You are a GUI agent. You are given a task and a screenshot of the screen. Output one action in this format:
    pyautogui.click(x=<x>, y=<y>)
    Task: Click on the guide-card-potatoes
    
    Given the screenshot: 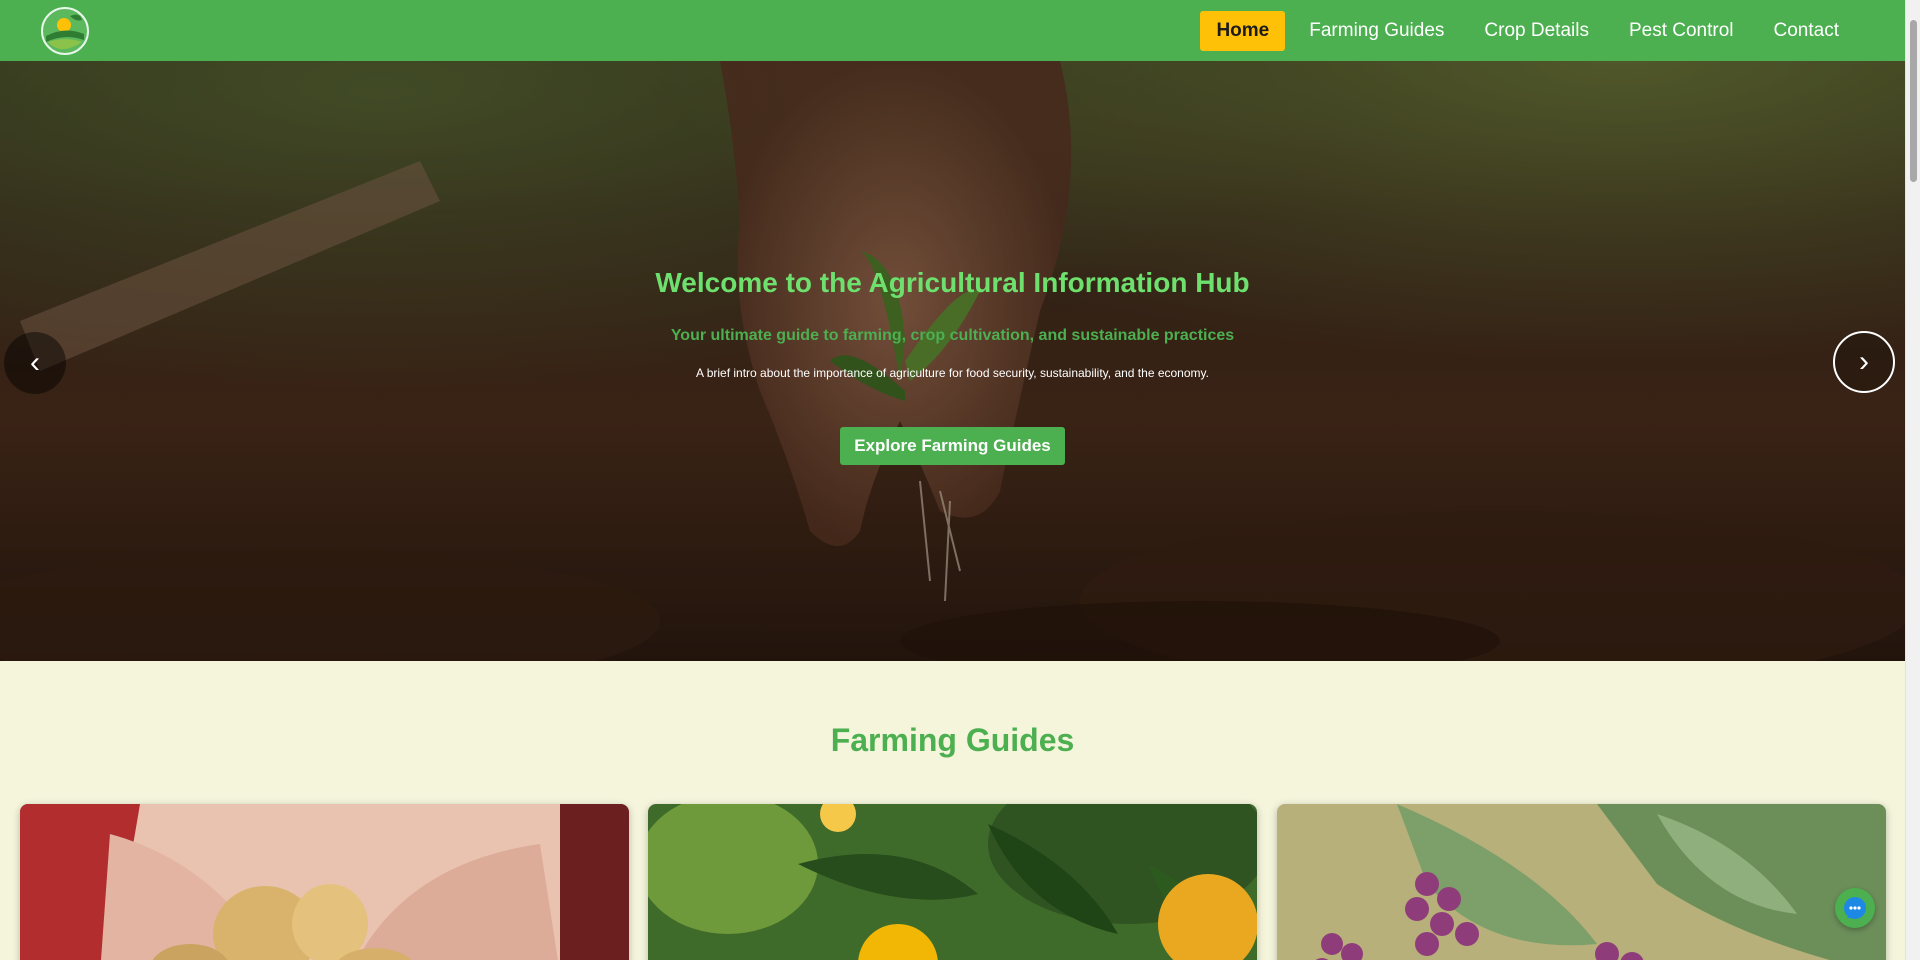 What is the action you would take?
    pyautogui.click(x=324, y=882)
    